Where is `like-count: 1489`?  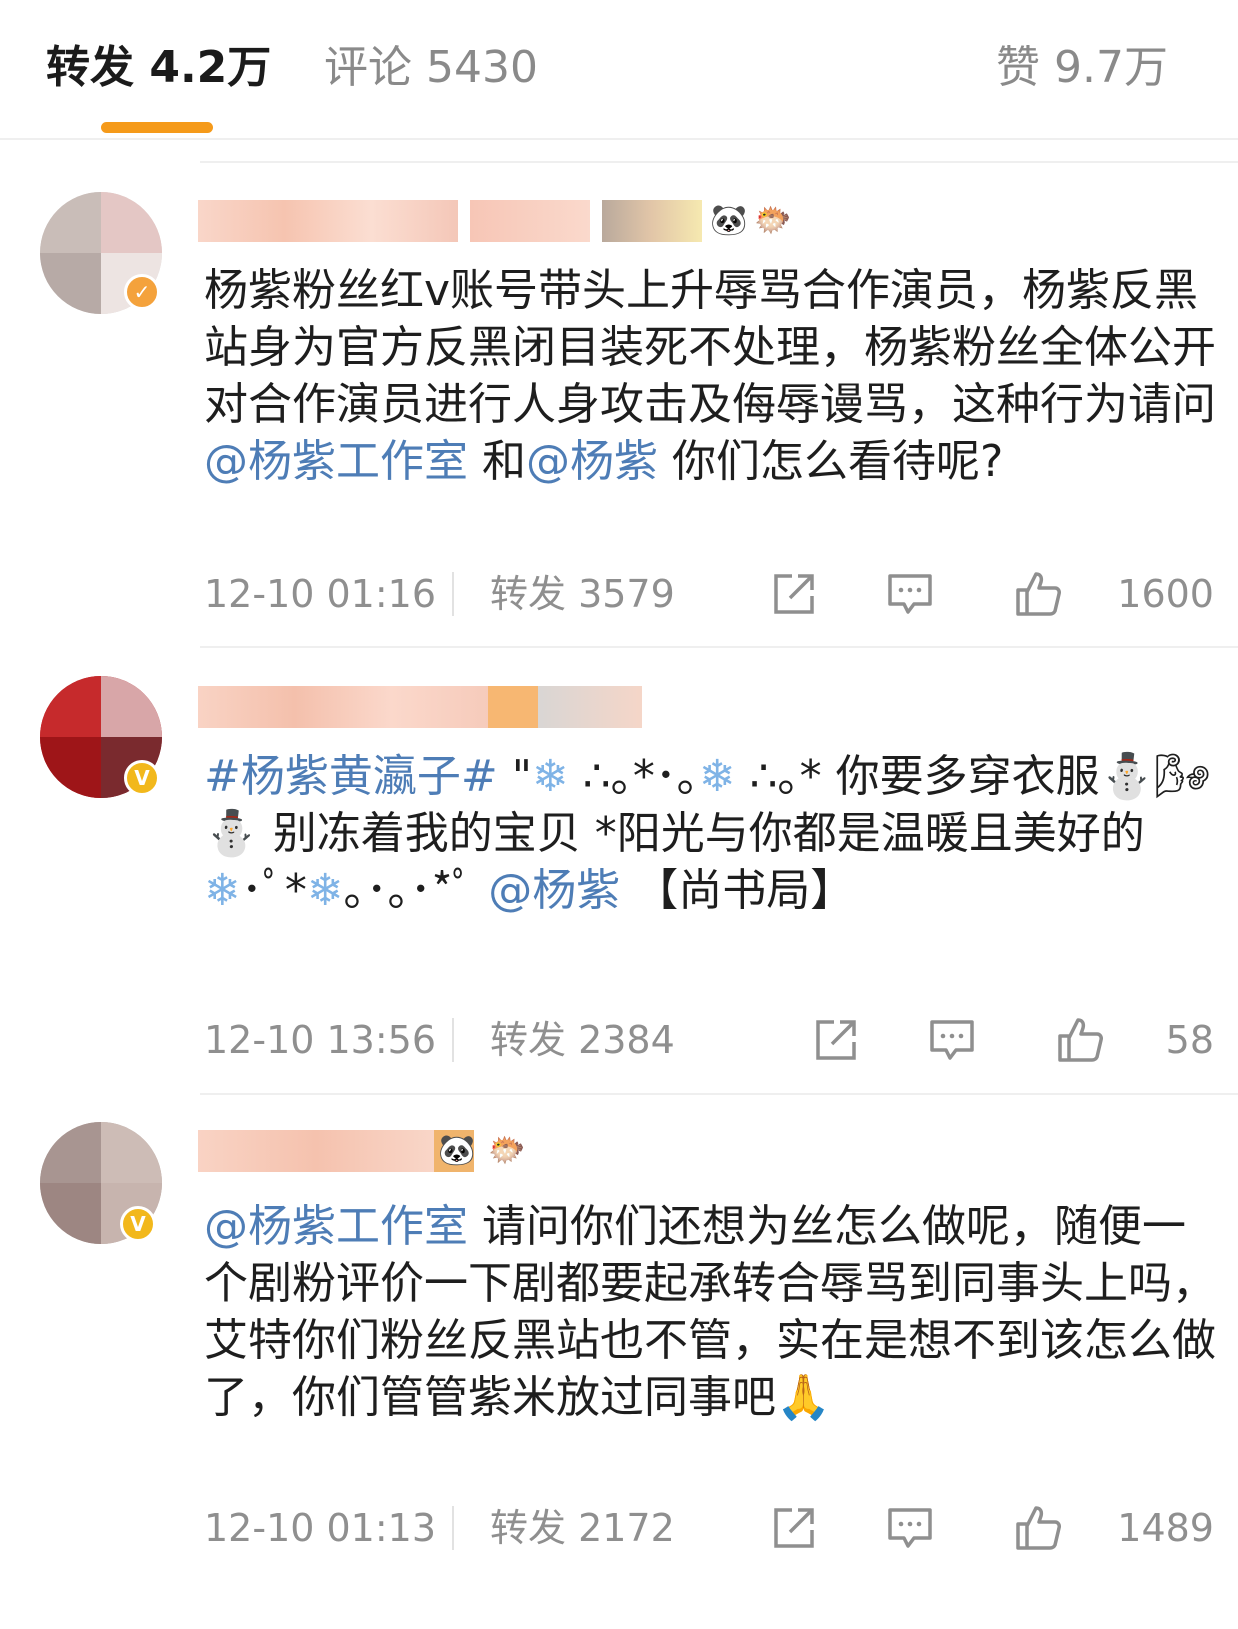
like-count: 1489 is located at coordinates (1165, 1528).